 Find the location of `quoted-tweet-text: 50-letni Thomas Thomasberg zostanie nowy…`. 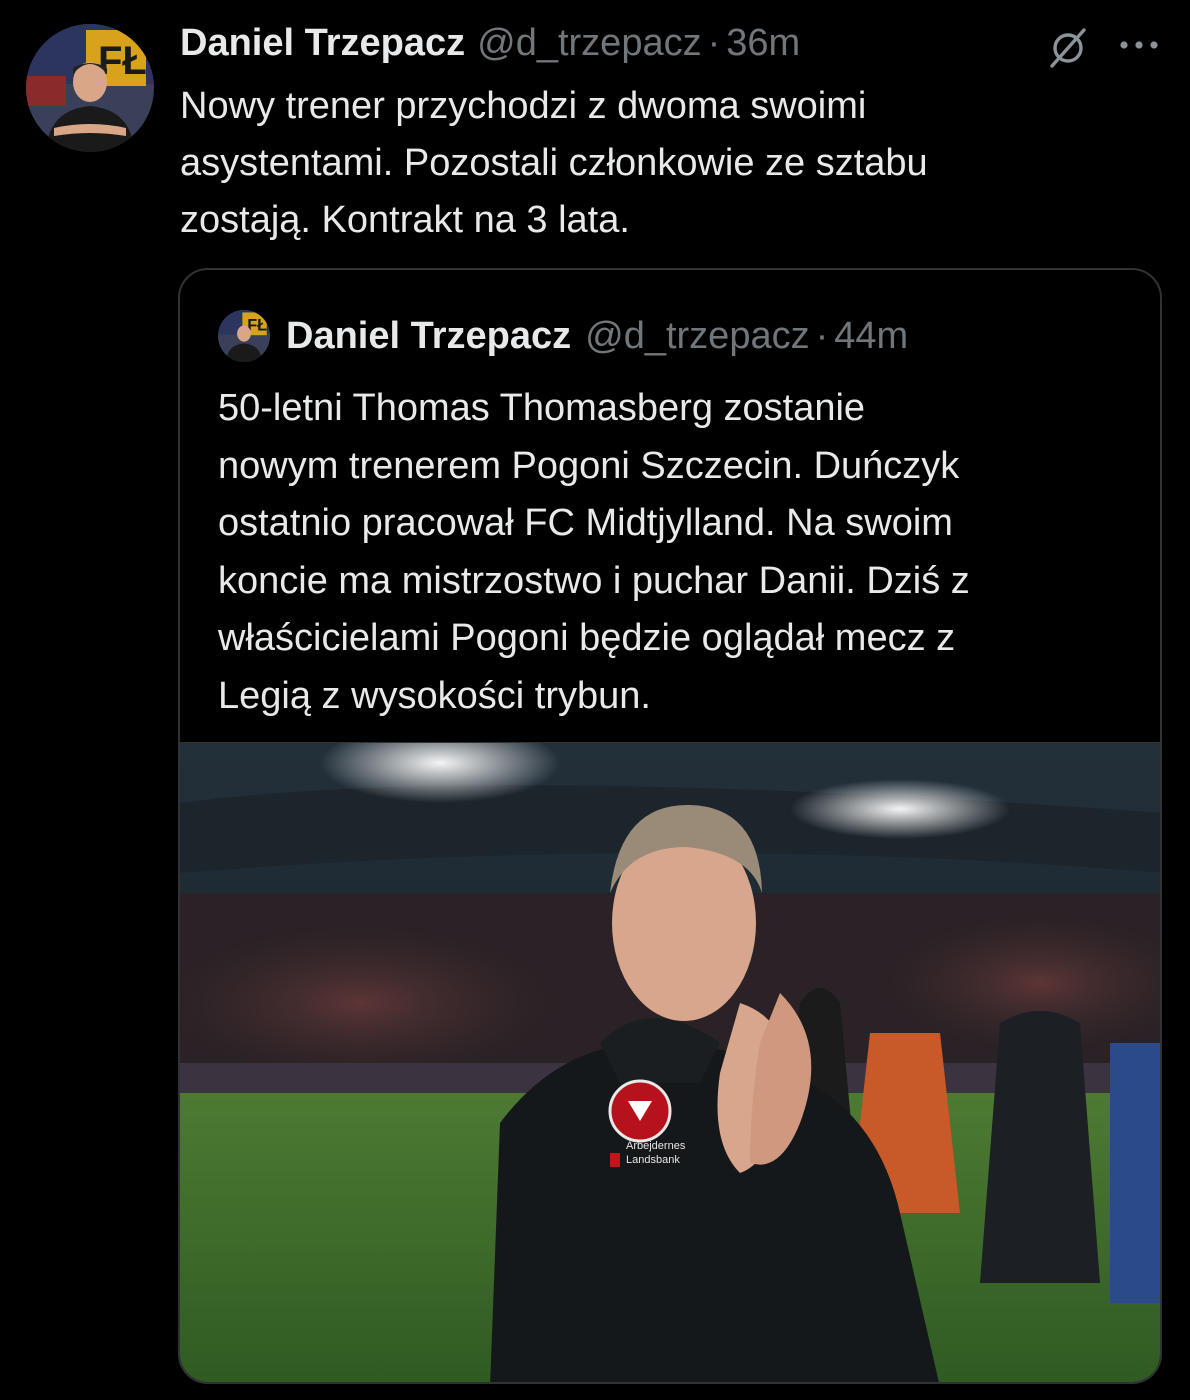

quoted-tweet-text: 50-letni Thomas Thomasberg zostanie nowy… is located at coordinates (594, 552).